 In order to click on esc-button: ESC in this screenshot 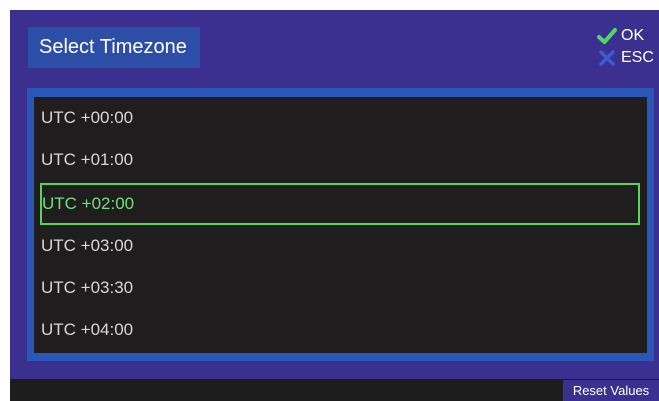, I will do `click(626, 58)`.